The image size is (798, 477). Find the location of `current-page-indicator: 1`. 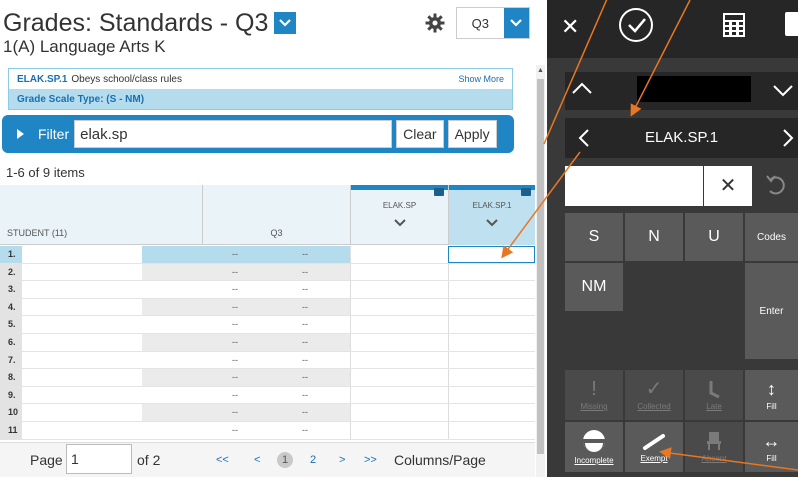

current-page-indicator: 1 is located at coordinates (285, 460).